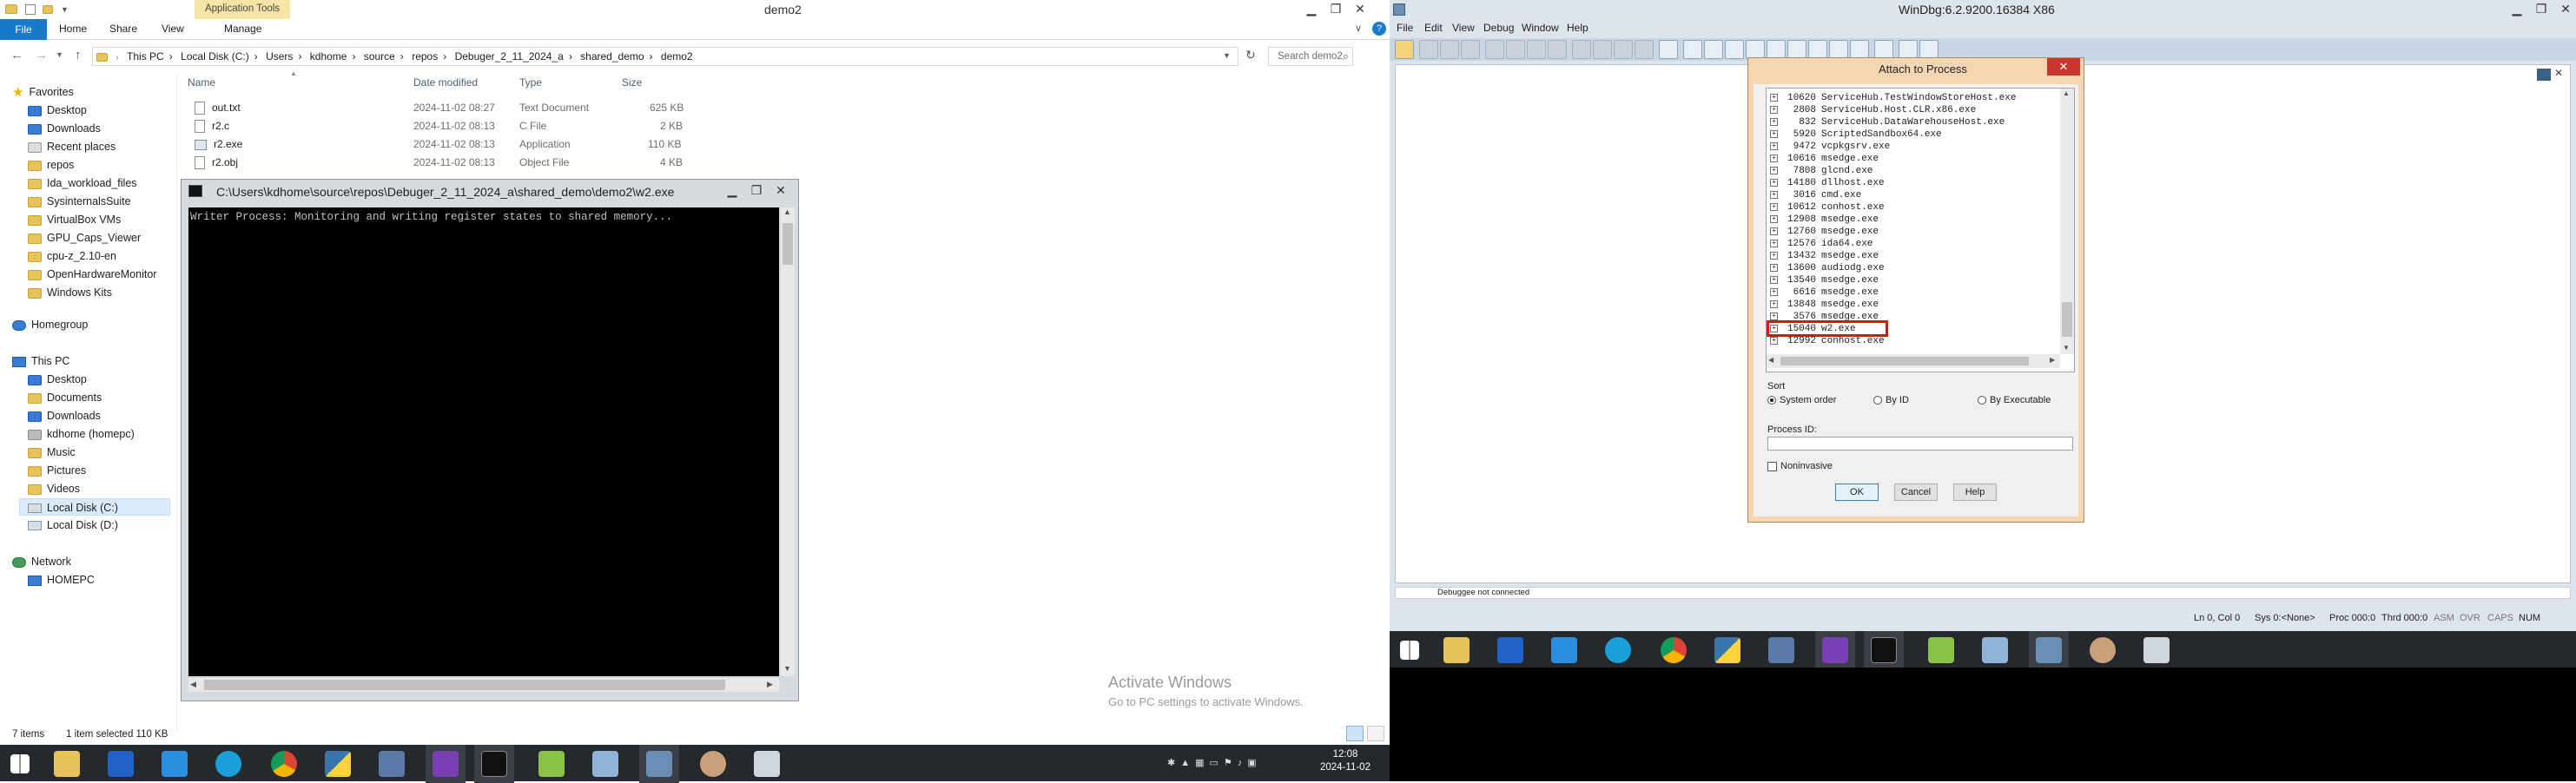 This screenshot has width=2576, height=783. Describe the element at coordinates (1825, 256) in the screenshot. I see `process-row: +13432 msedge.exe` at that location.